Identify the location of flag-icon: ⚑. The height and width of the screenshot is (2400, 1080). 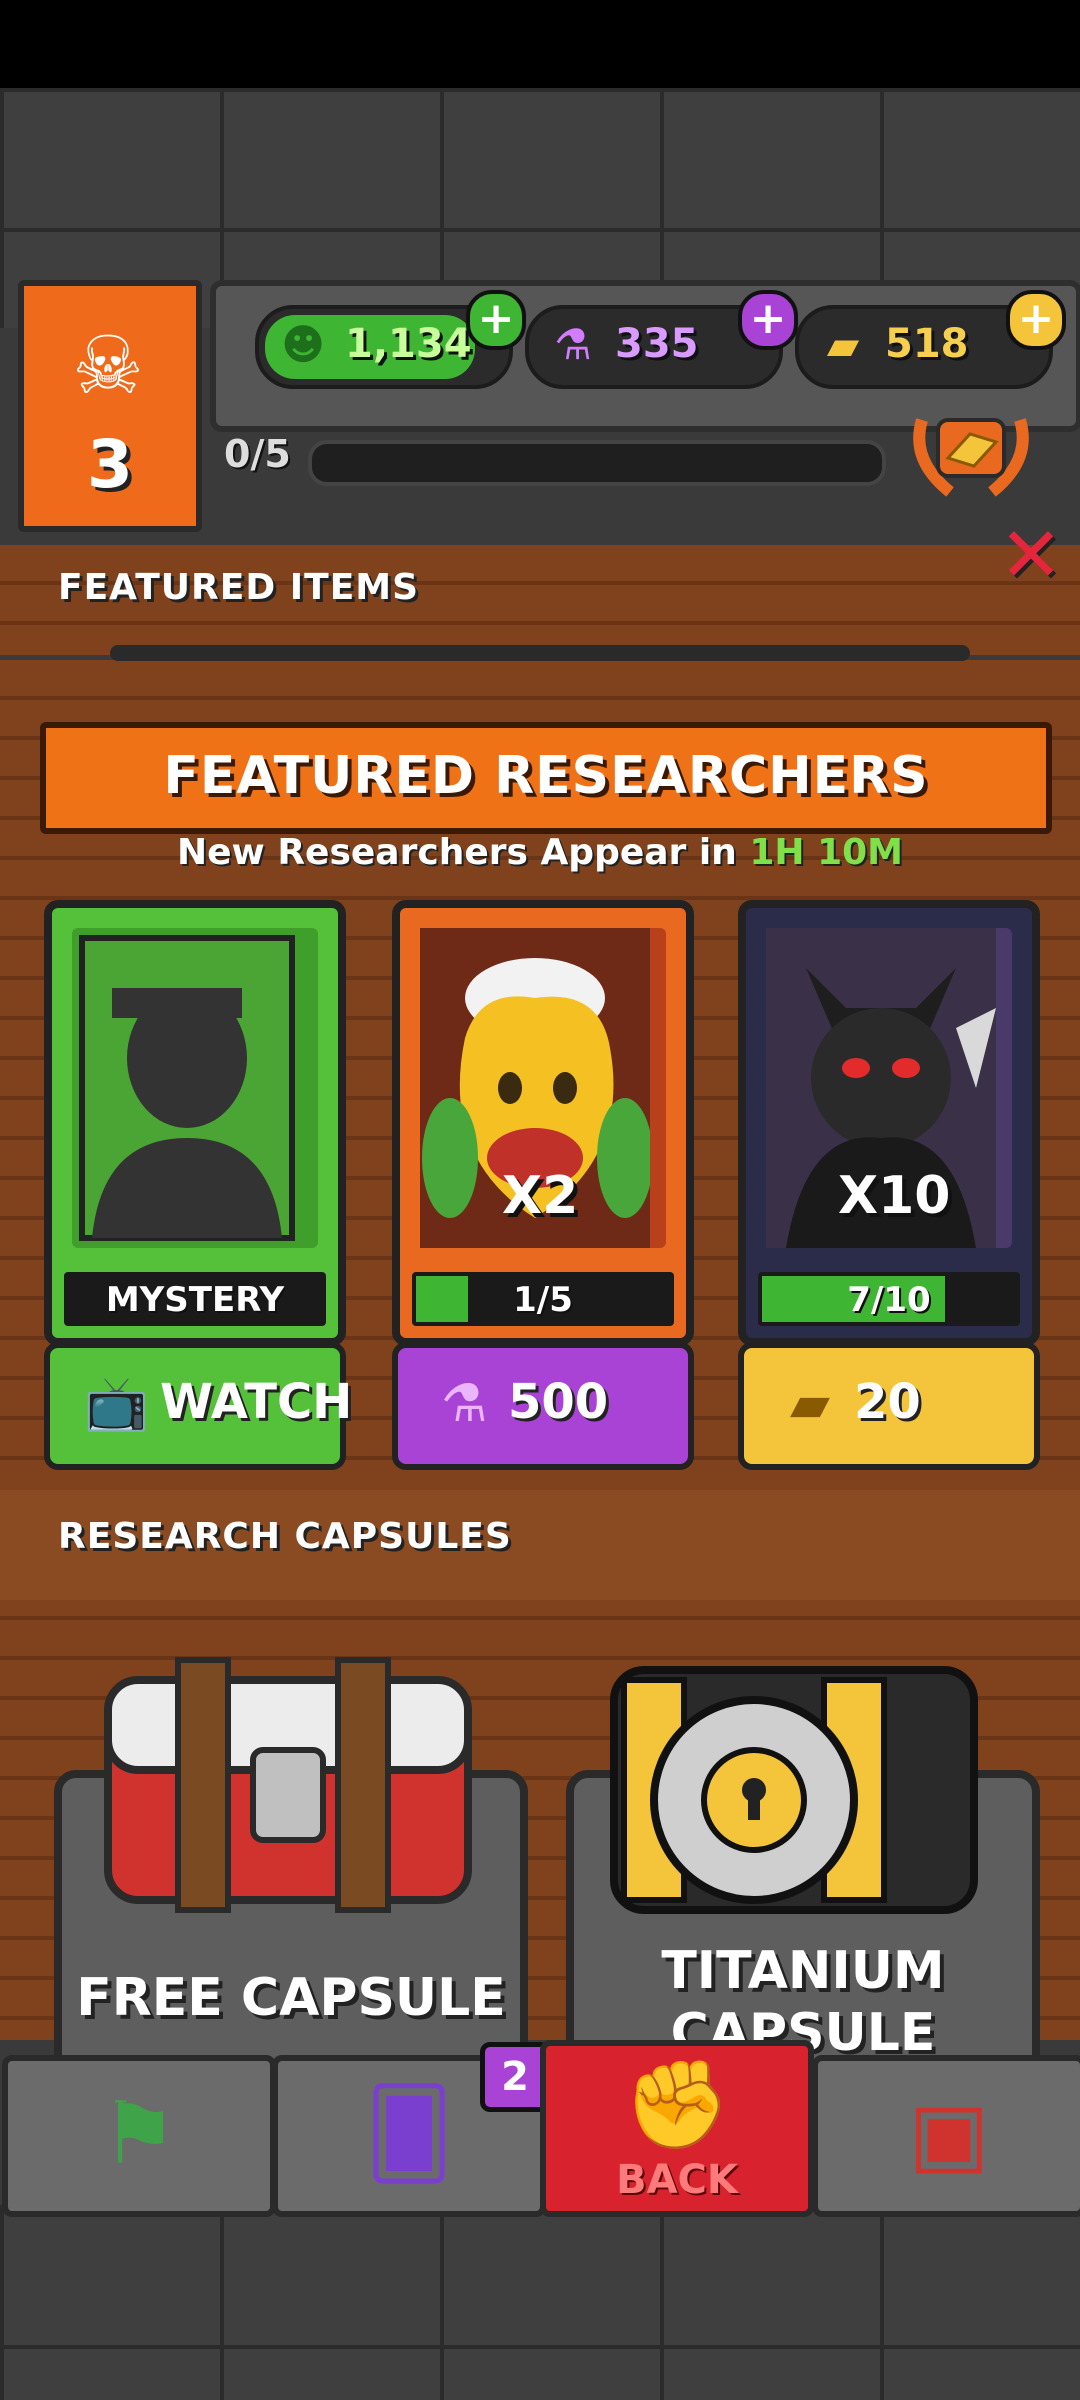
(139, 2134).